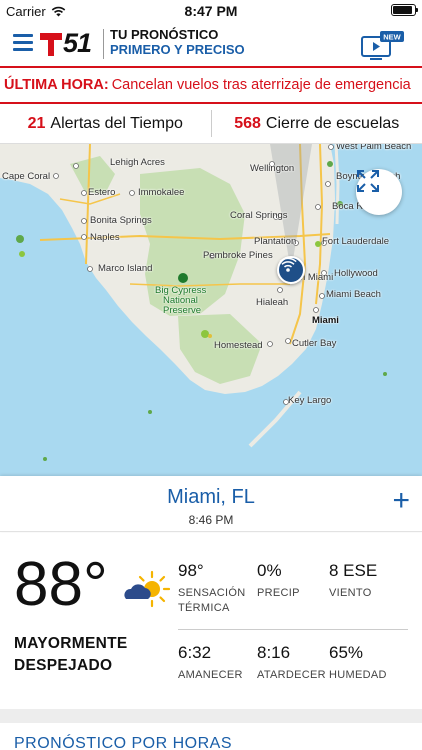  Describe the element at coordinates (404, 10) in the screenshot. I see `battery-icon` at that location.